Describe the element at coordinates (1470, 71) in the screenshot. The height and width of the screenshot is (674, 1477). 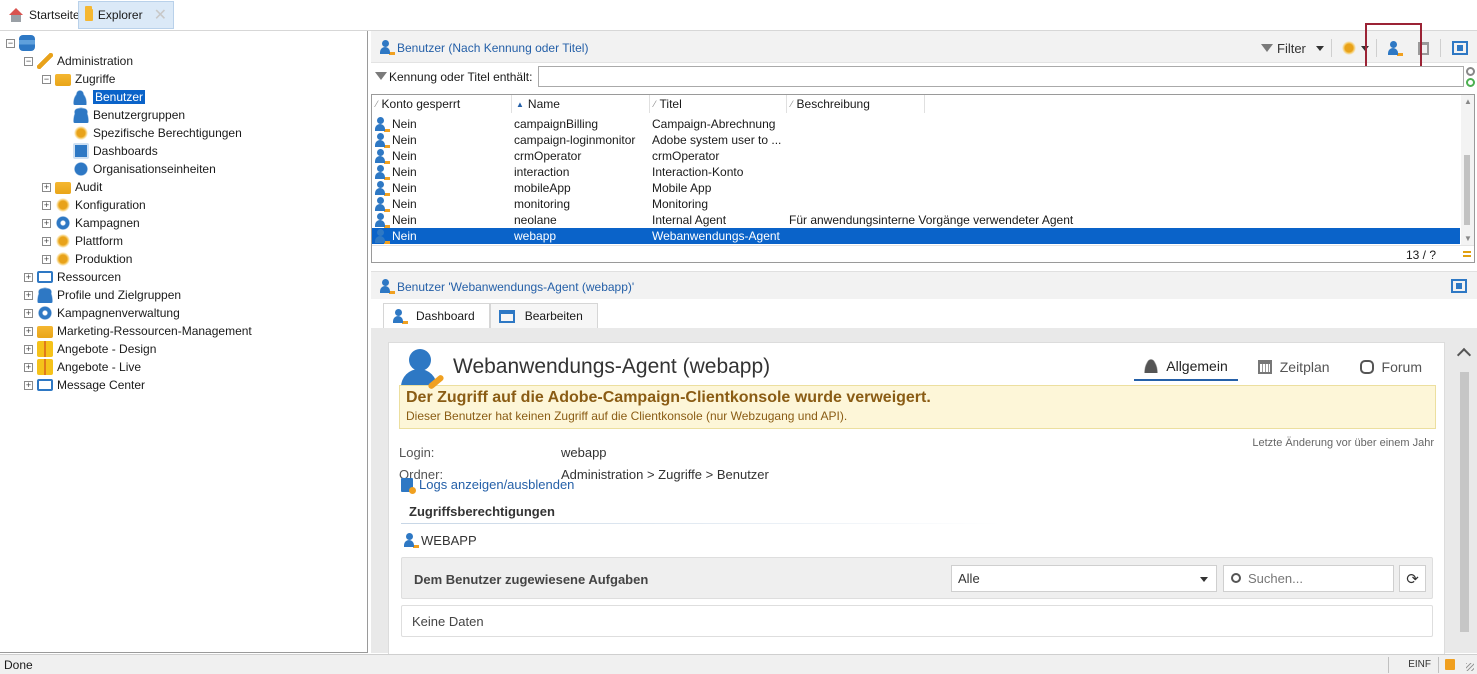
I see `clear-filter-icon` at that location.